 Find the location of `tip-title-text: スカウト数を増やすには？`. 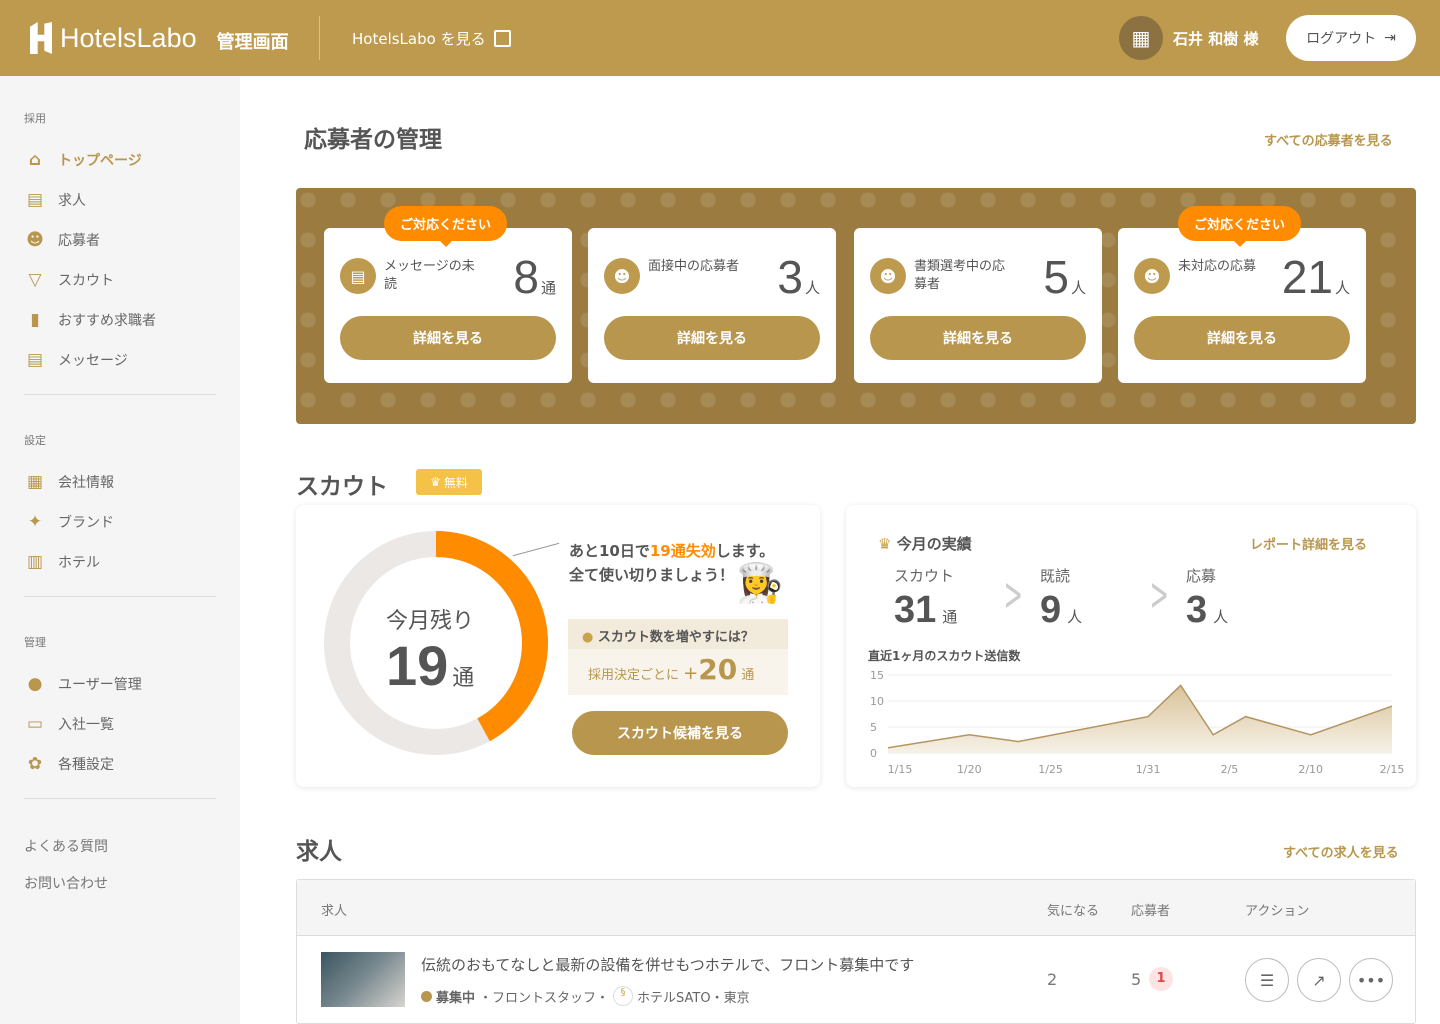

tip-title-text: スカウト数を増やすには？ is located at coordinates (675, 637).